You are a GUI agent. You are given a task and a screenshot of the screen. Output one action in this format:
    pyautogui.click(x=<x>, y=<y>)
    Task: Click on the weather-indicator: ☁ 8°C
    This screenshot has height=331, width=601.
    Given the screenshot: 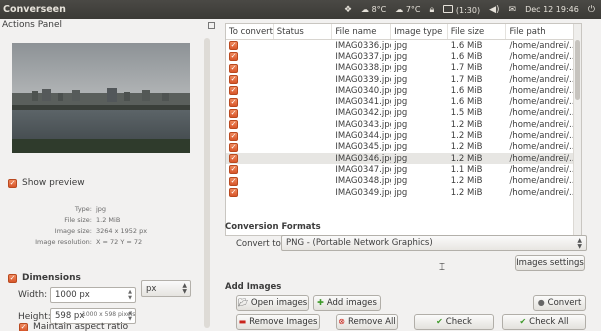 What is the action you would take?
    pyautogui.click(x=373, y=9)
    